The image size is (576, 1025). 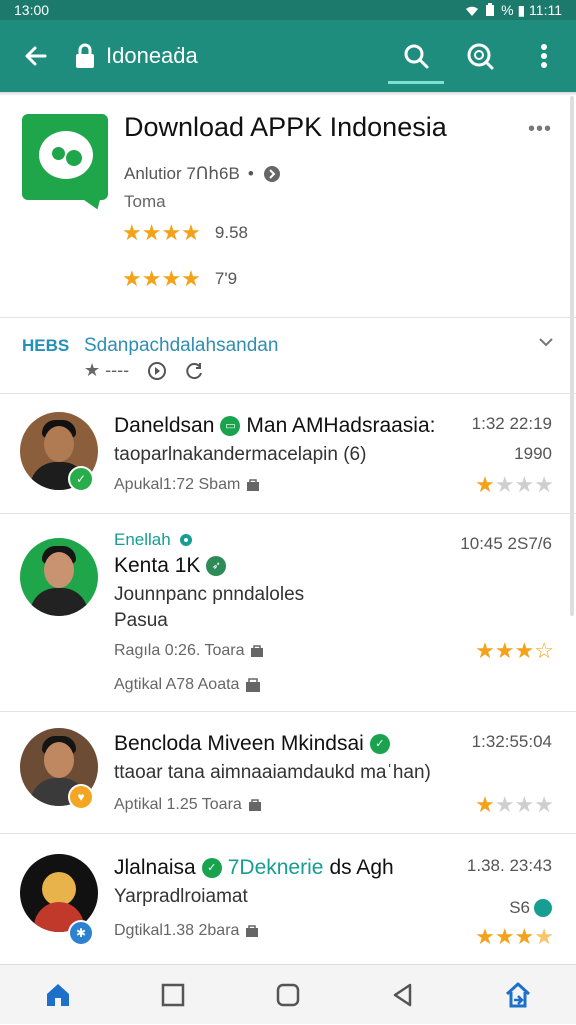 I want to click on review-time: 1:32 22:19, so click(x=511, y=423).